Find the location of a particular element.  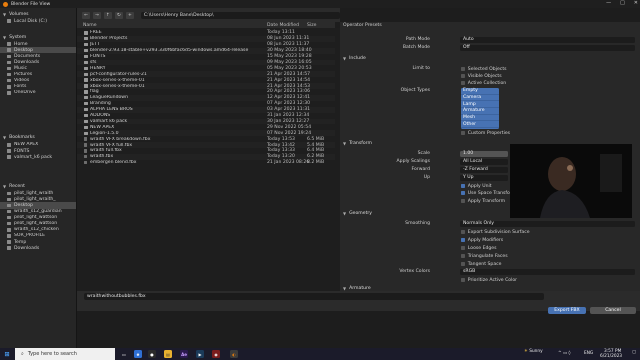

visible-objects-checkbox: Visible Objects is located at coordinates (481, 76).